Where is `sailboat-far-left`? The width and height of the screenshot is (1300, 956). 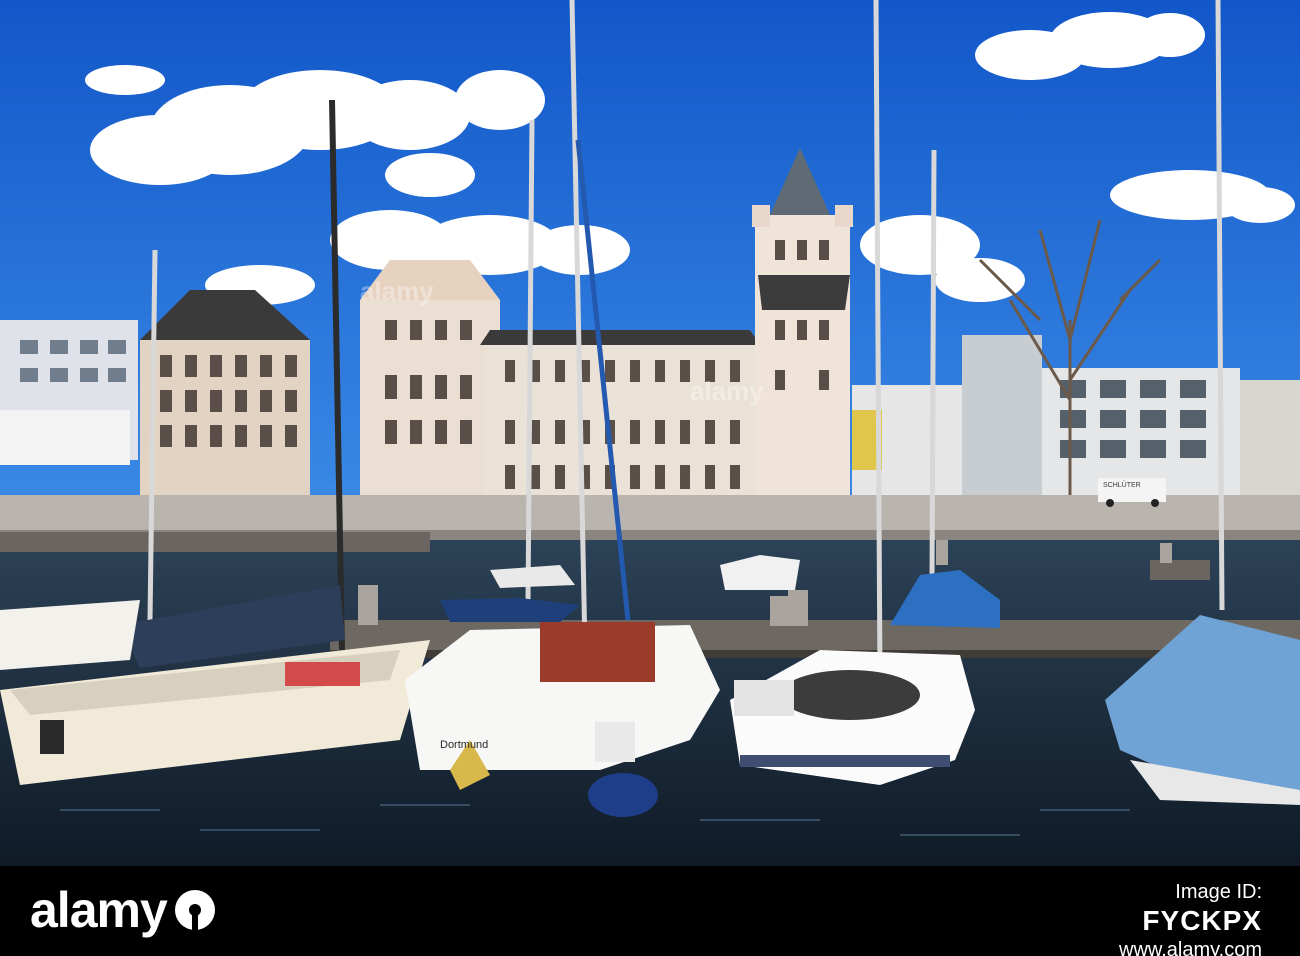
sailboat-far-left is located at coordinates (70, 635).